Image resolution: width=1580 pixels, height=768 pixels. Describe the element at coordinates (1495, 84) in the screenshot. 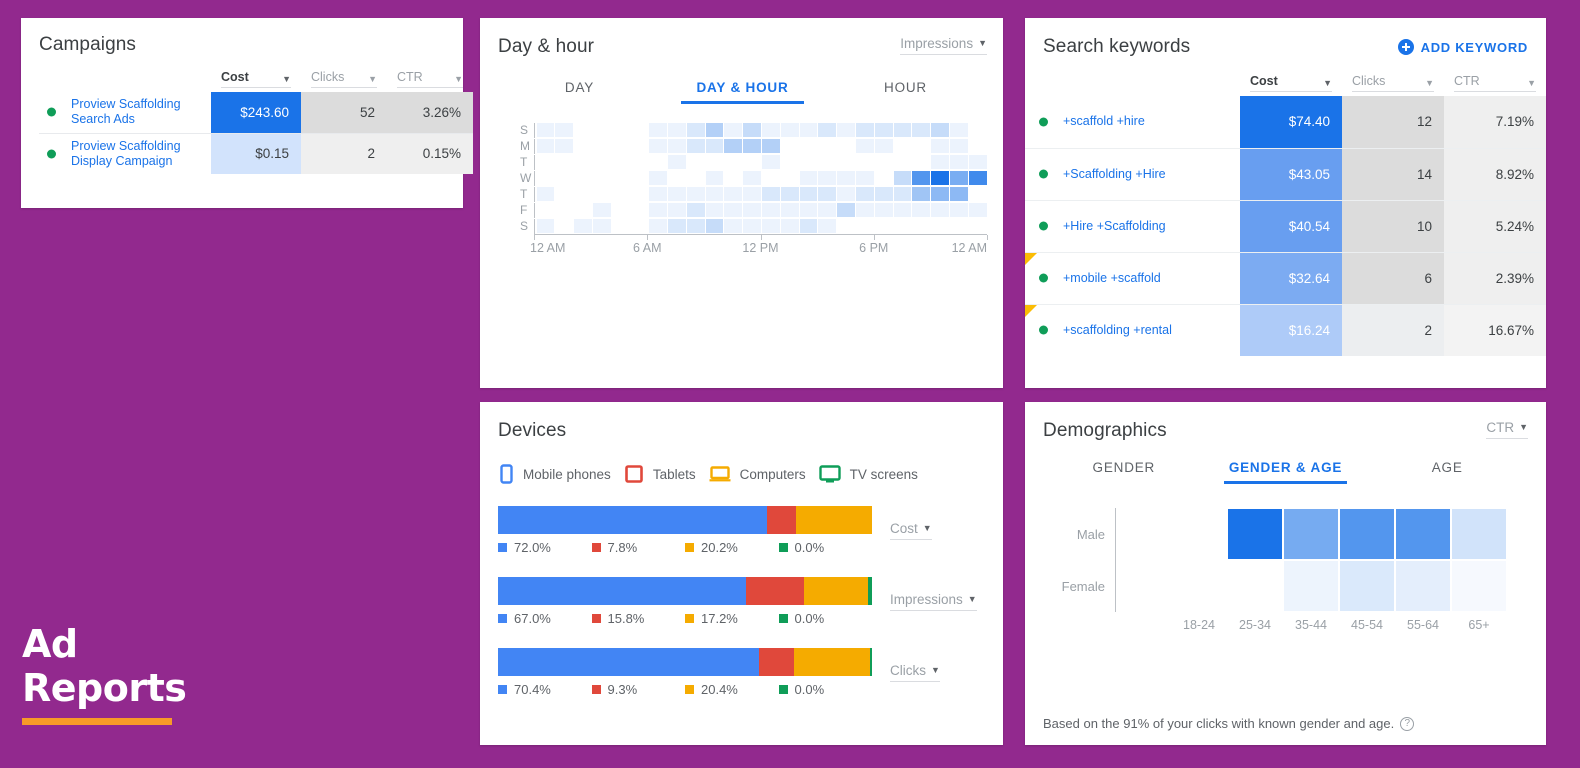

I see `keywords-col-ctr: CTR ▼` at that location.